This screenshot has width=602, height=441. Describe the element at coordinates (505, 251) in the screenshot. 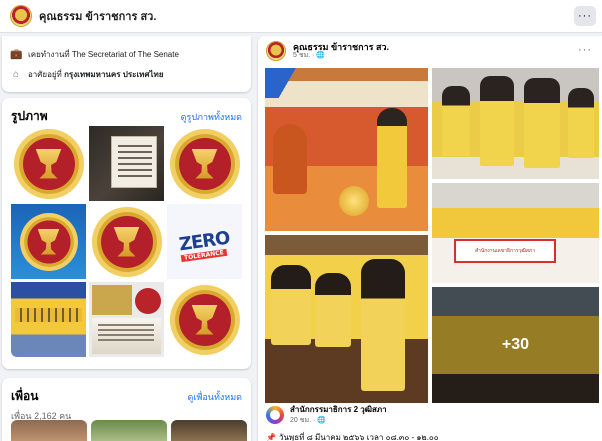

I see `group-banner: สำนักงานเลขาธิการวุฒิสภา` at that location.